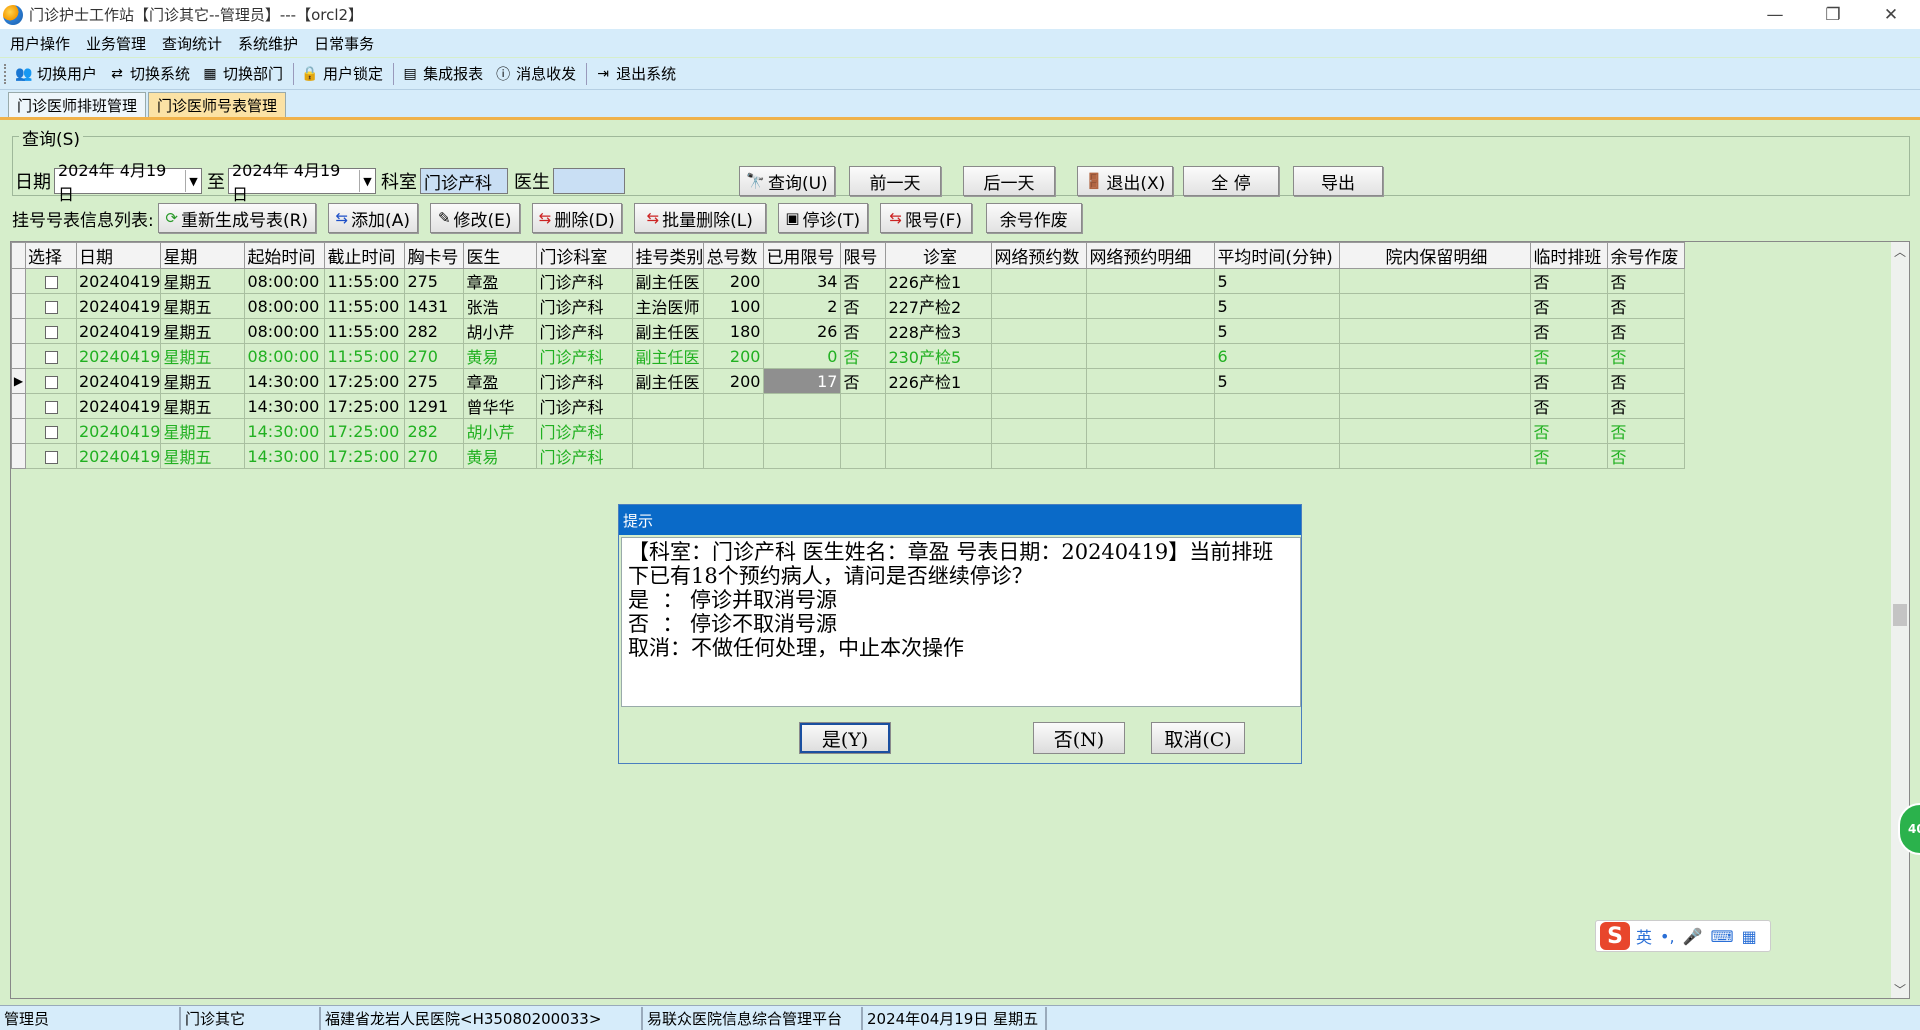 This screenshot has width=1920, height=1030. What do you see at coordinates (1683, 936) in the screenshot?
I see `ime-toolbar: S 英 •, 🎤 ⌨ ▦` at bounding box center [1683, 936].